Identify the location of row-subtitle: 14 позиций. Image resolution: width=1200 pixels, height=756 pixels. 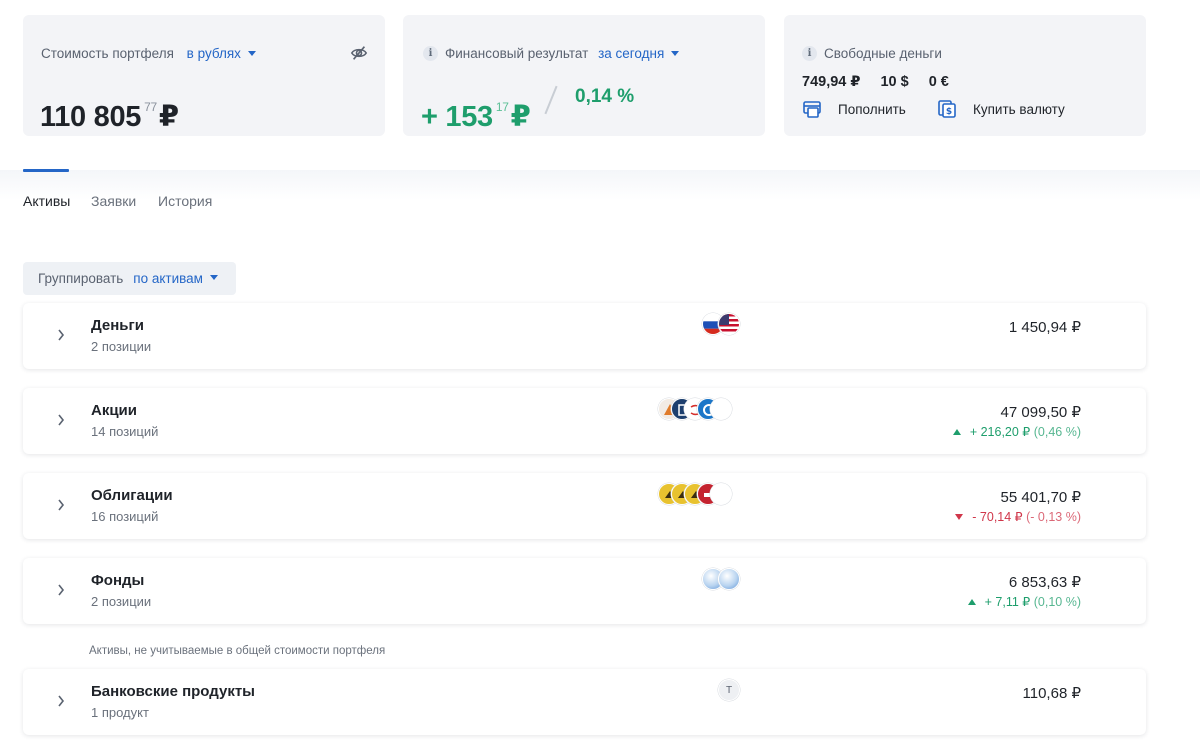
(125, 431).